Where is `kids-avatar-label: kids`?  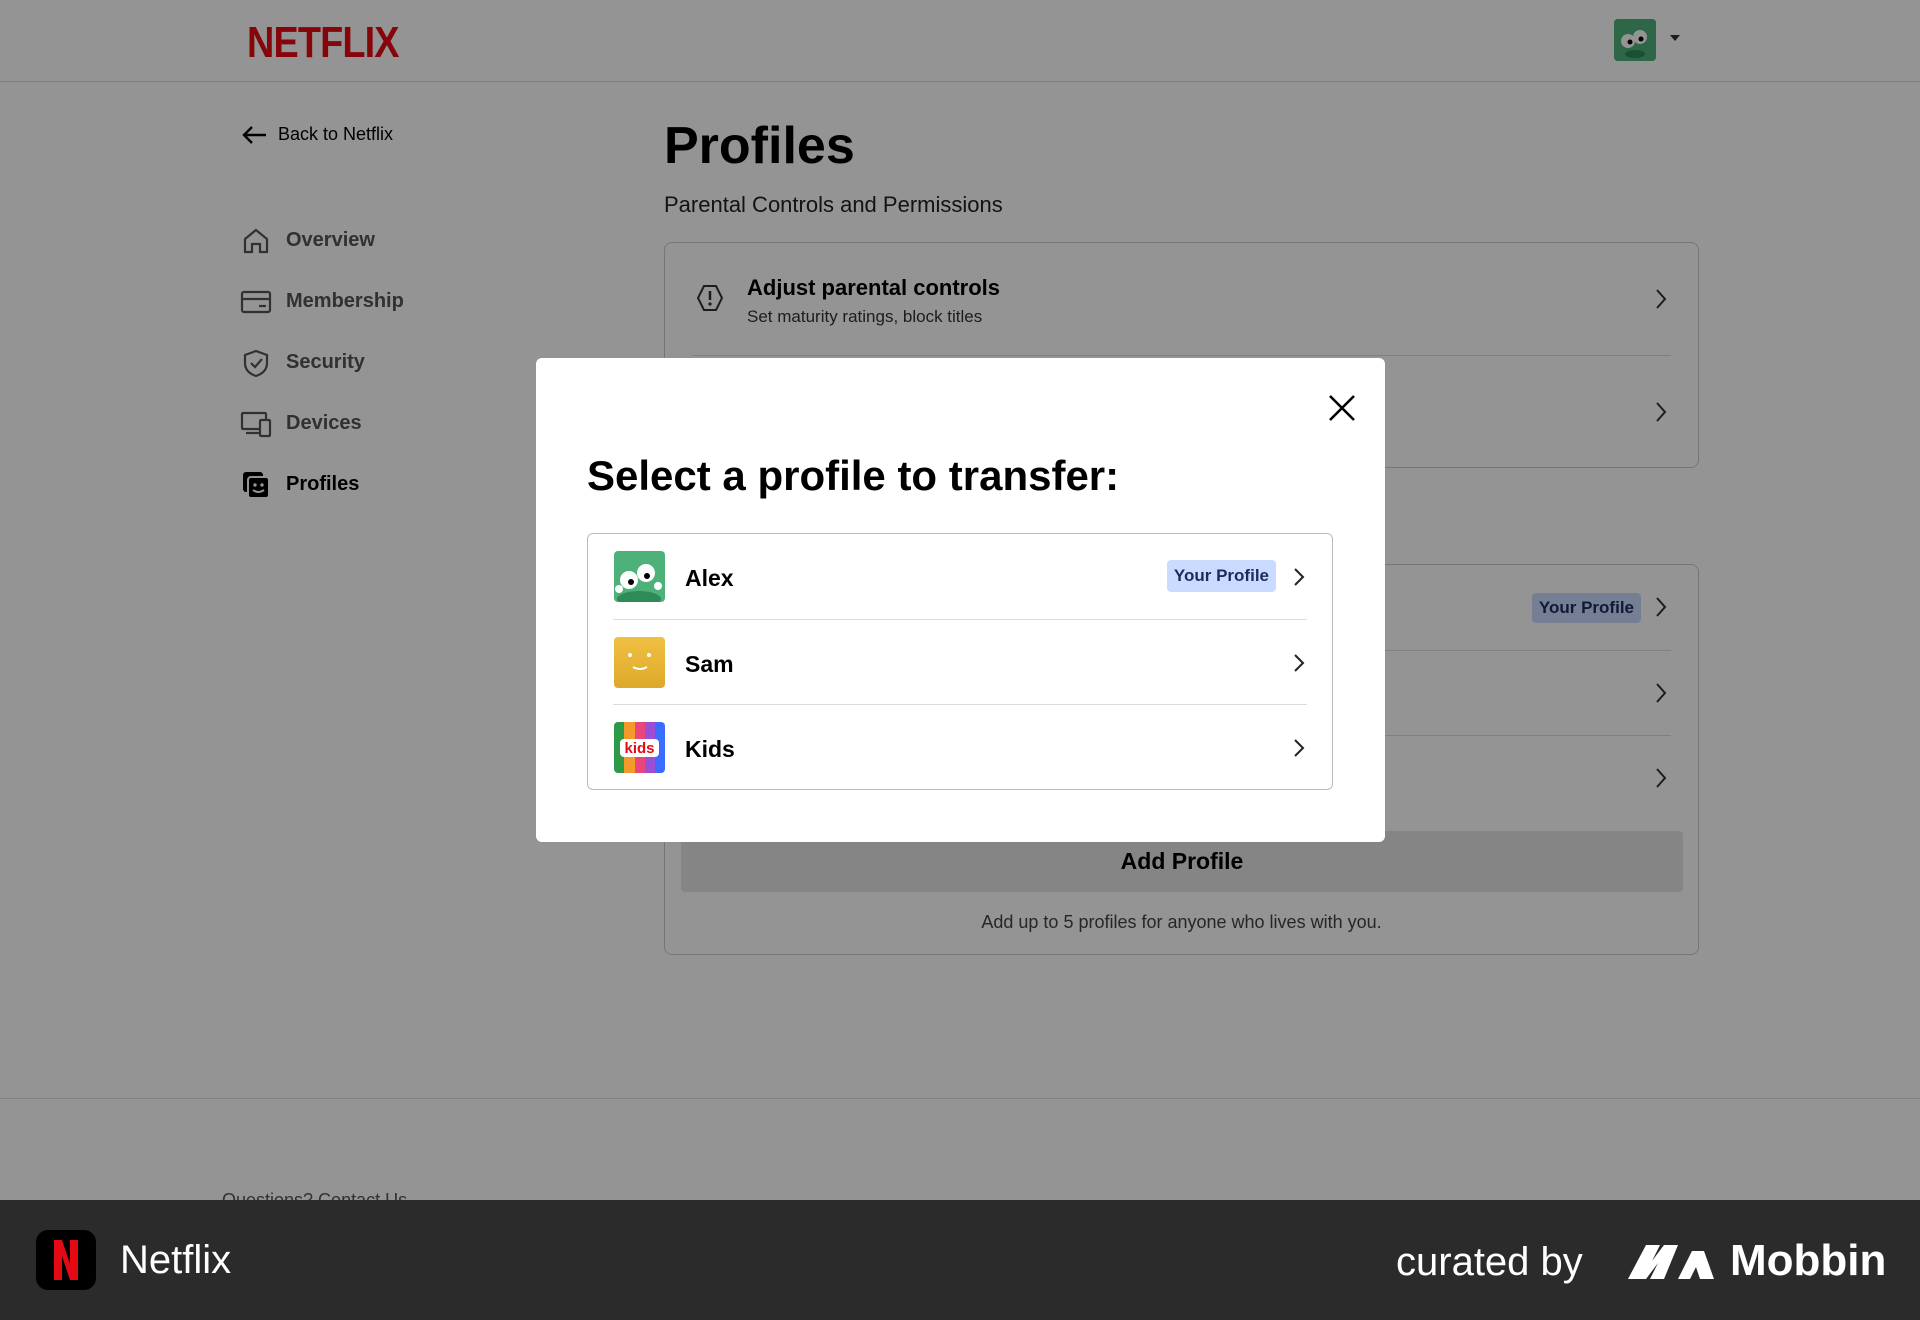
kids-avatar-label: kids is located at coordinates (639, 748).